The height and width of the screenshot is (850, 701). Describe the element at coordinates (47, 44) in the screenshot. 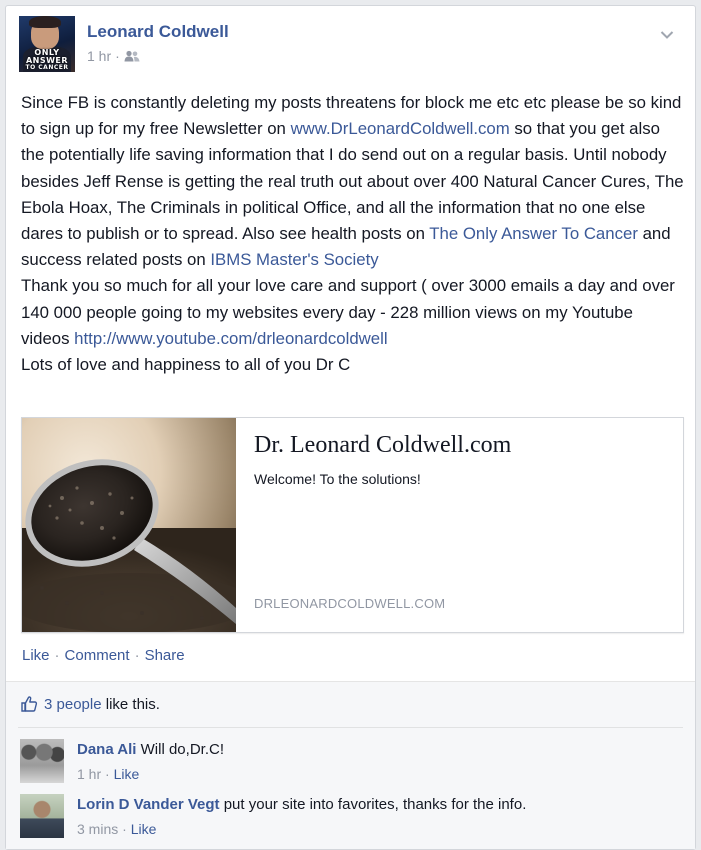

I see `author-avatar: ONLY ANSWER TO CANCER` at that location.